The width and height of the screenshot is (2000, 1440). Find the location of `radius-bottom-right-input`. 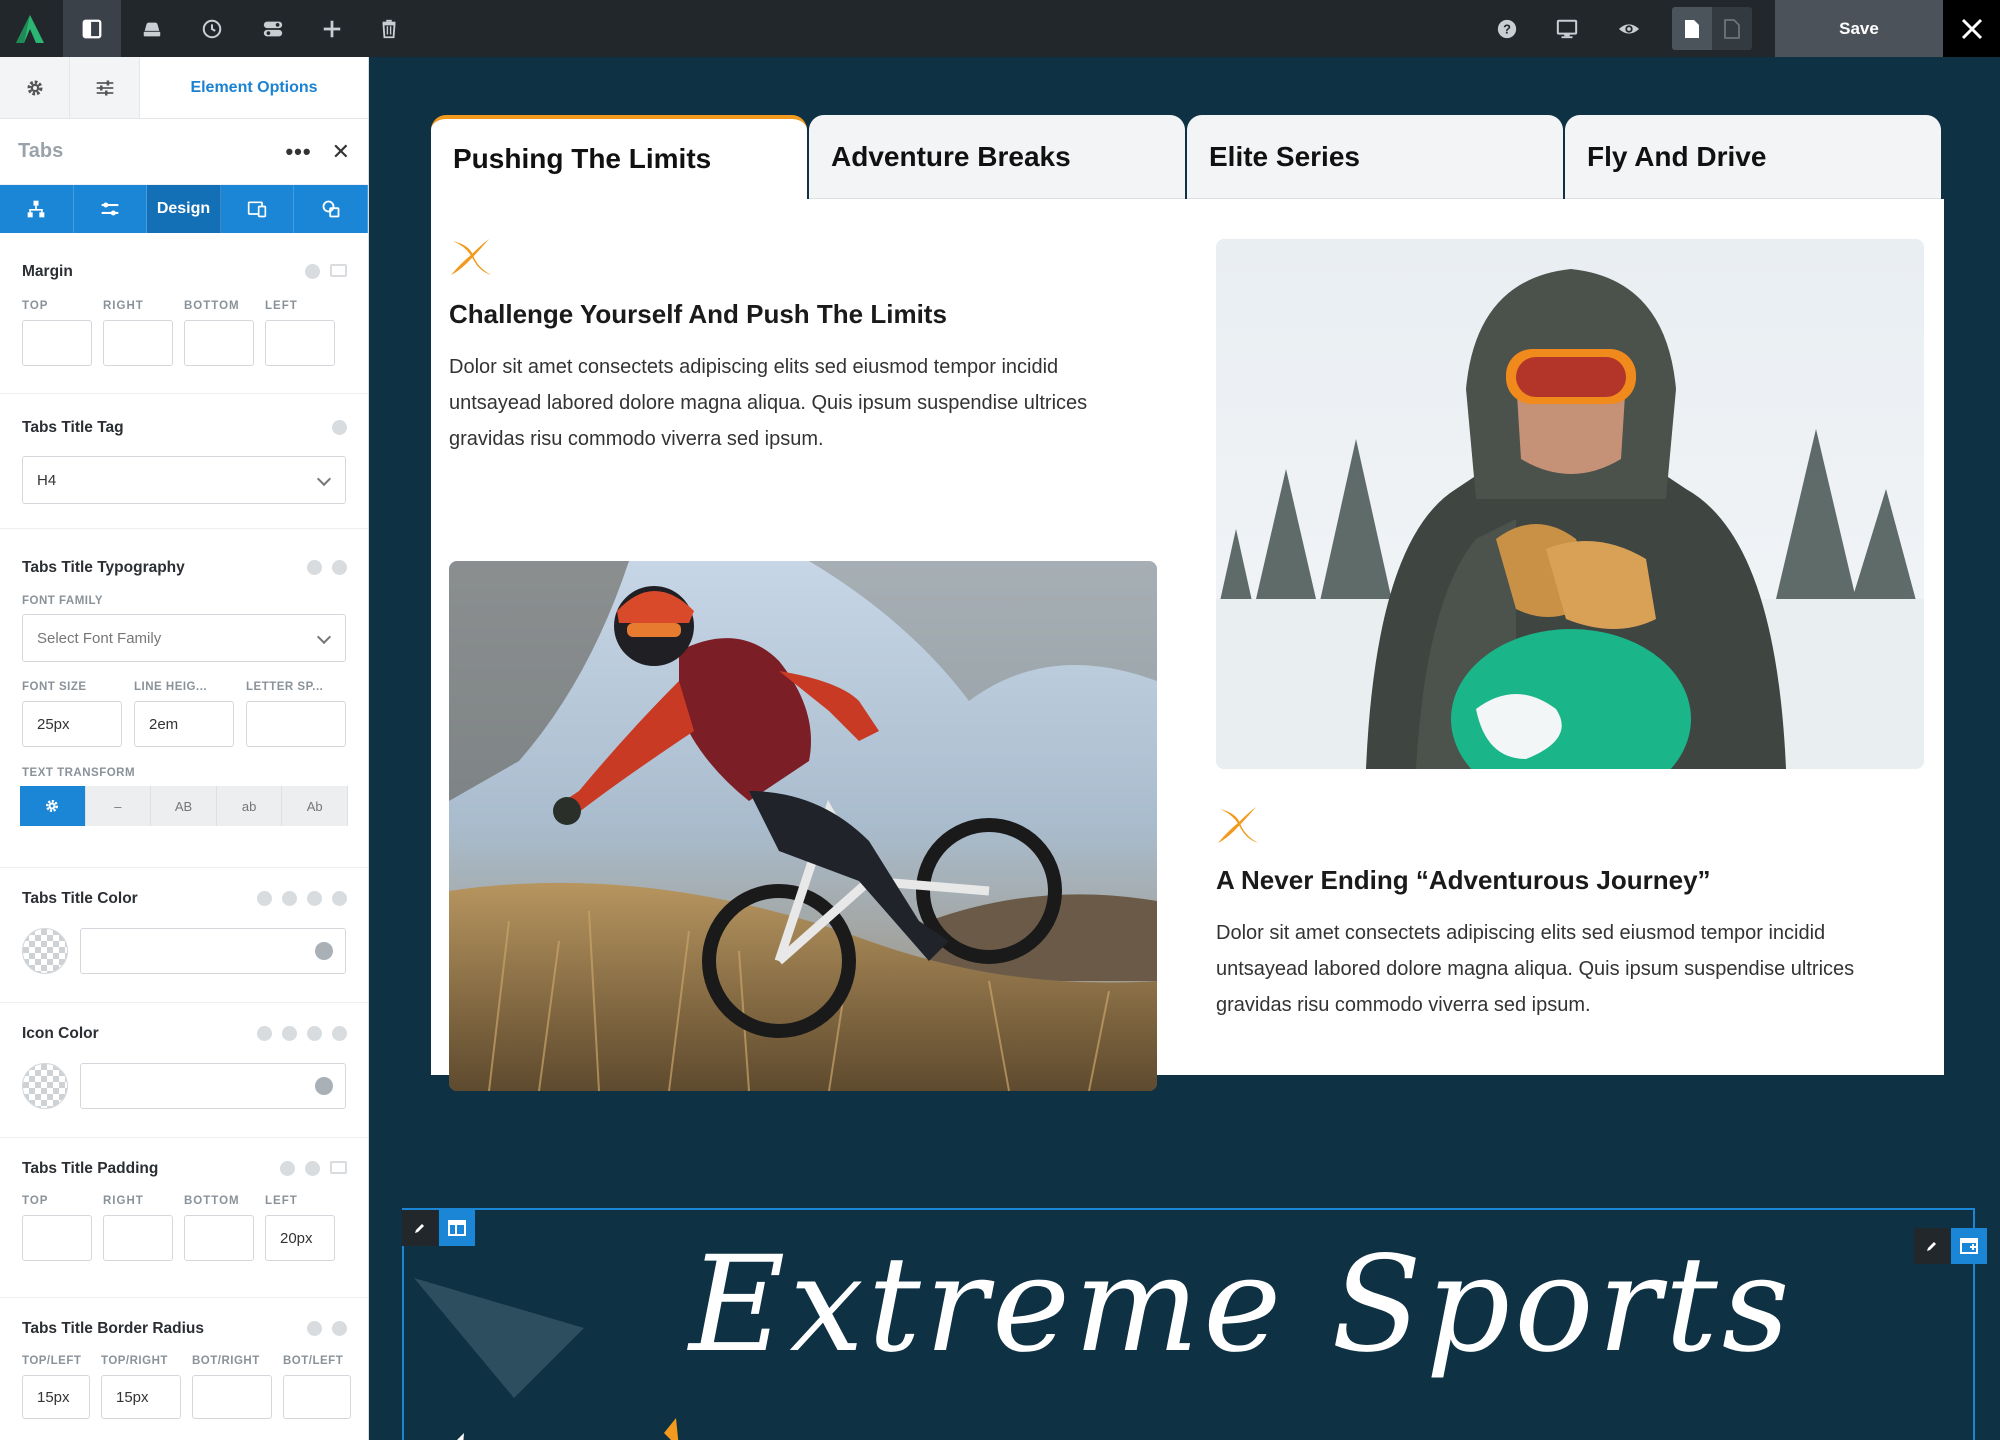

radius-bottom-right-input is located at coordinates (232, 1397).